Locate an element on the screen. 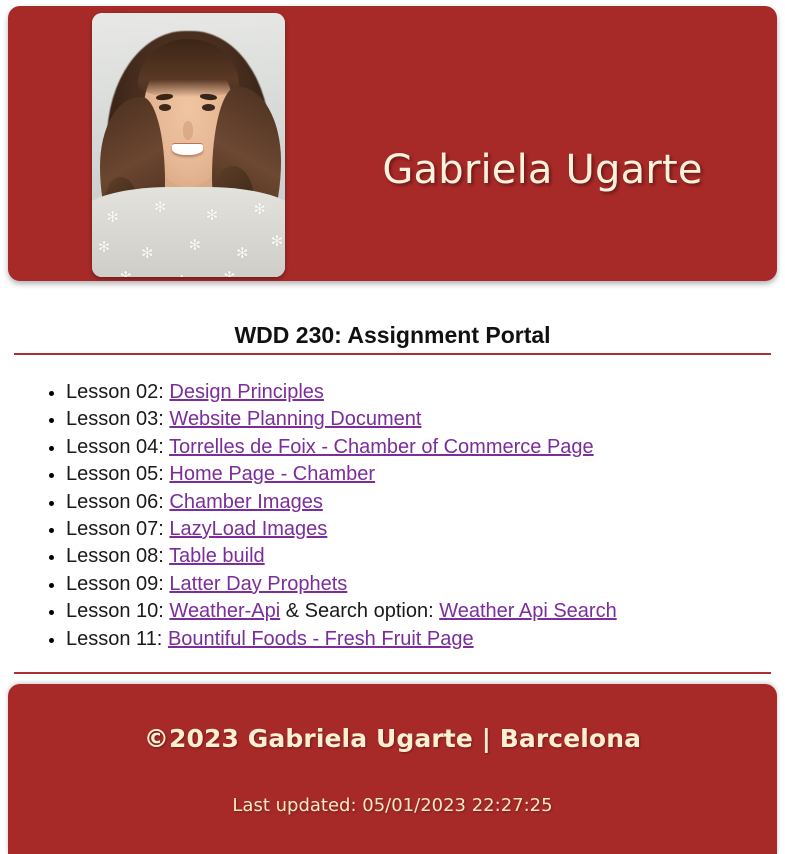 The image size is (785, 854). lesson-label: Lesson 04: is located at coordinates (118, 446).